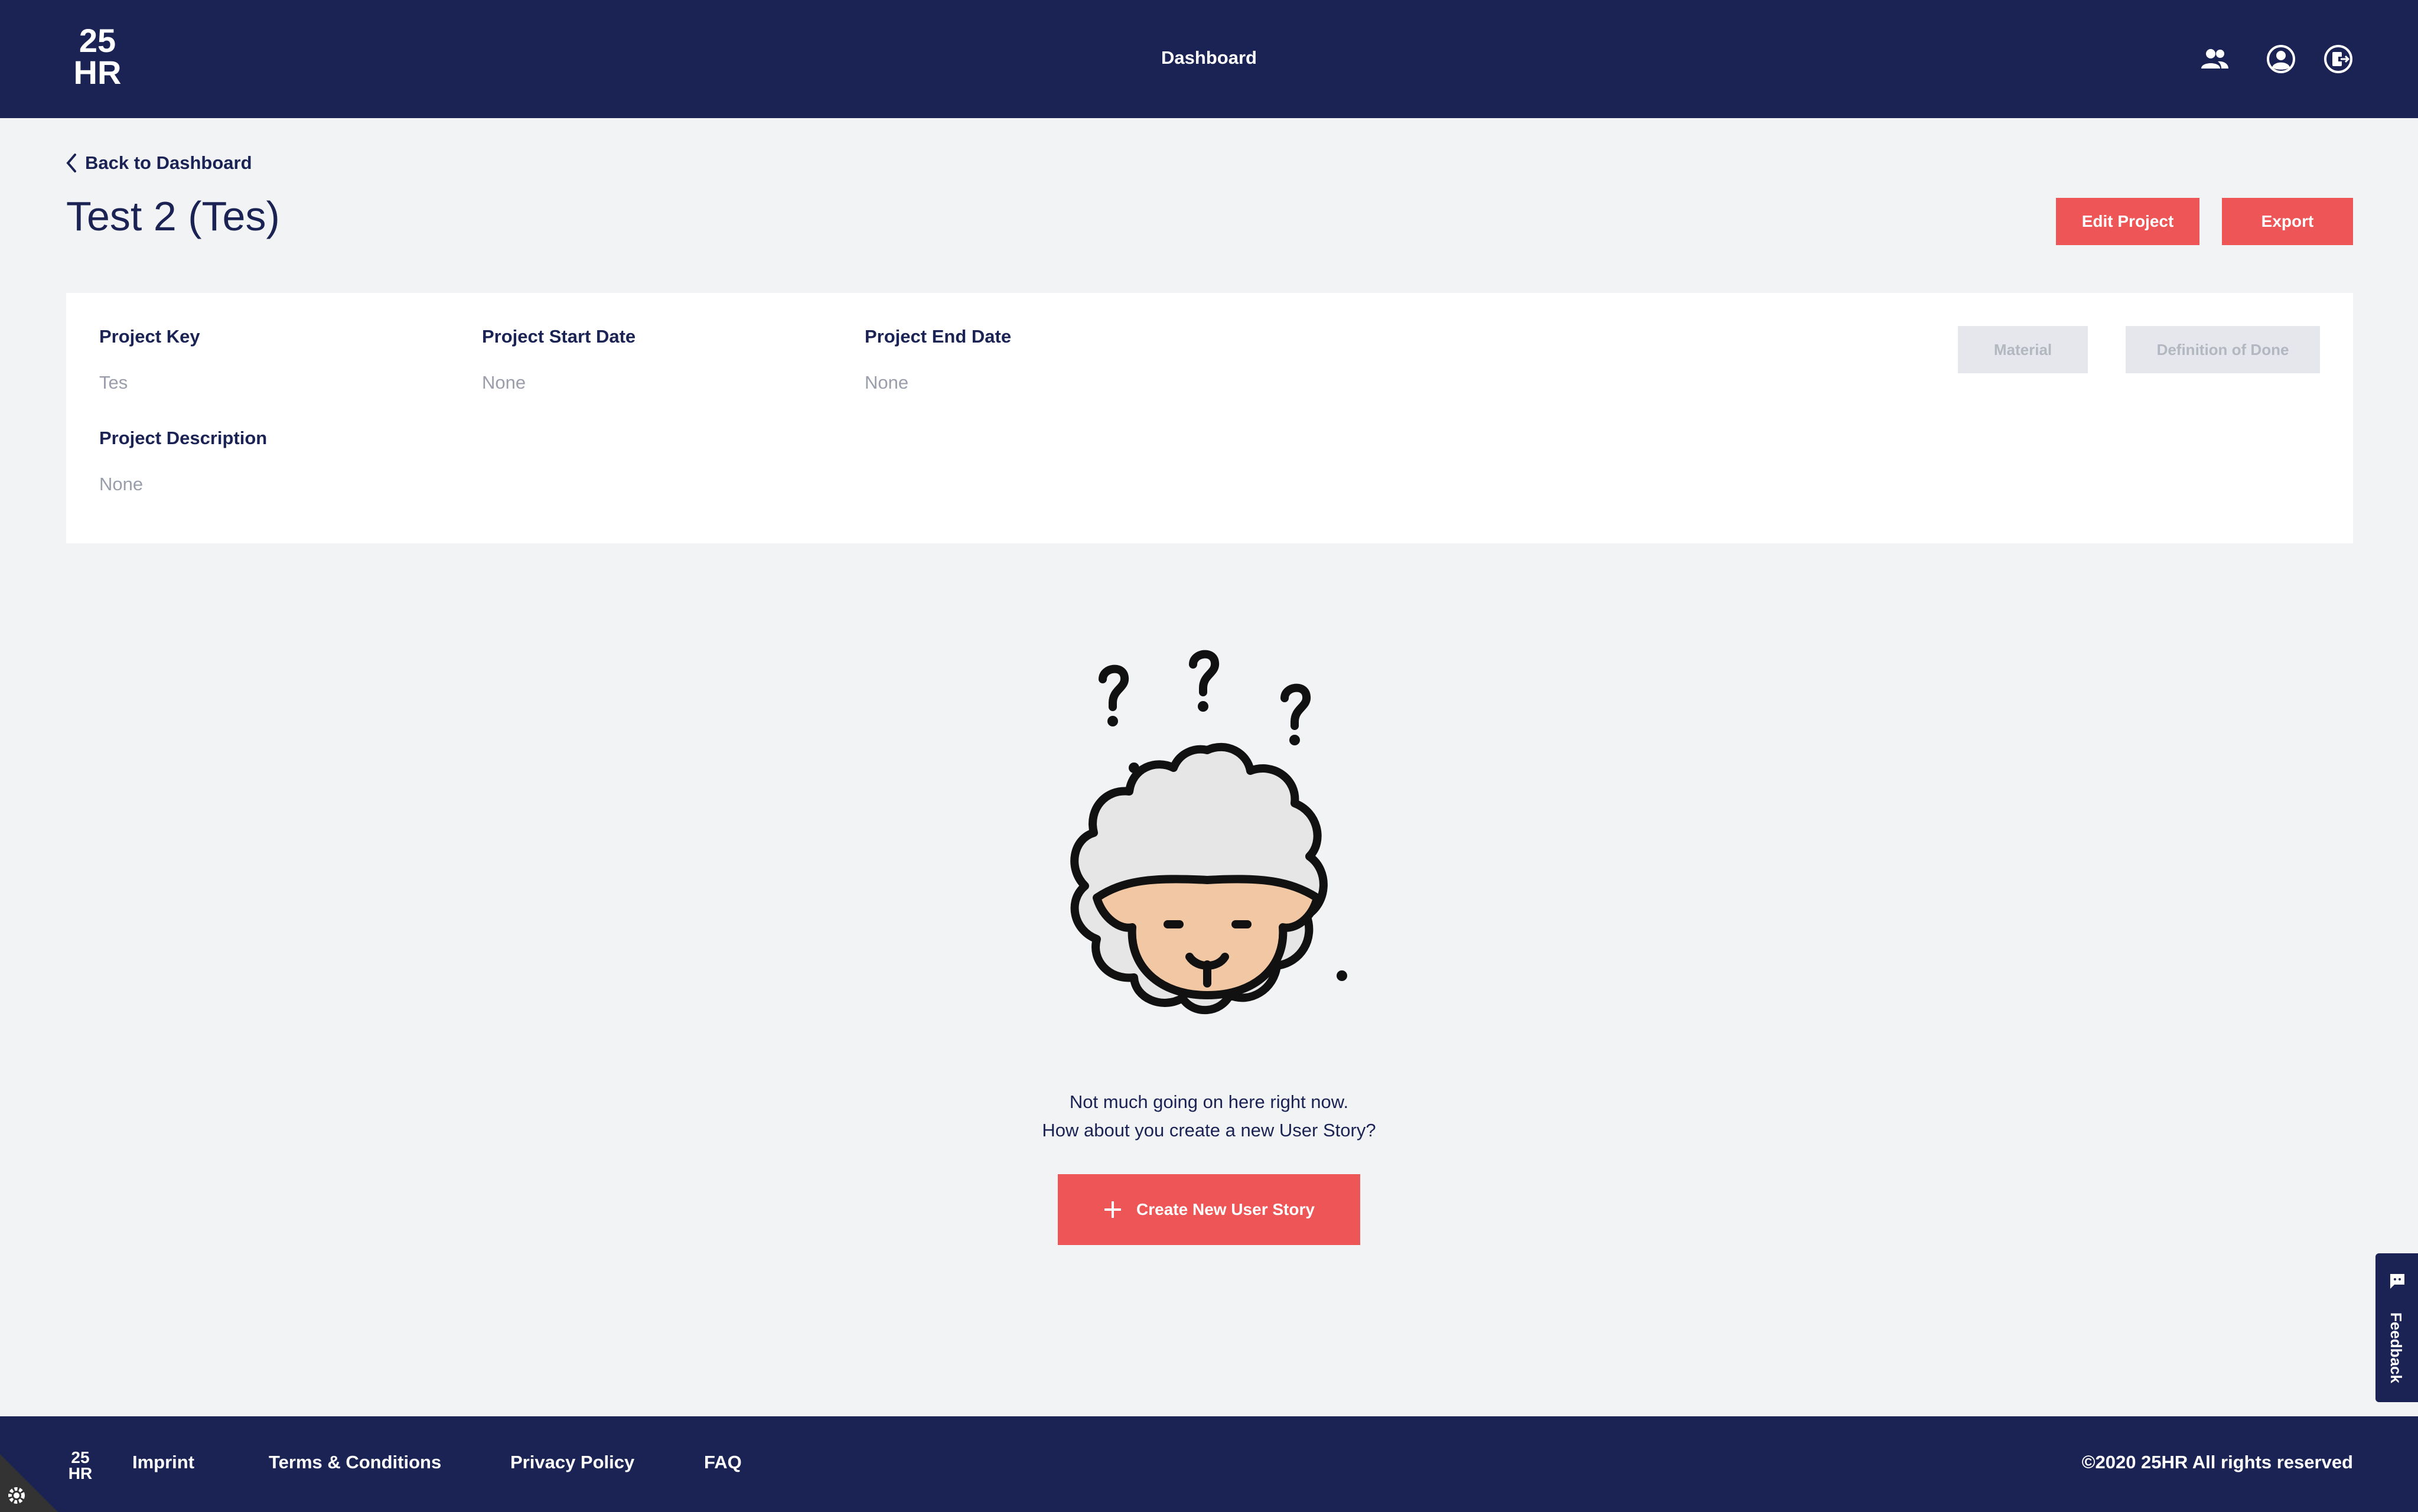  Describe the element at coordinates (183, 438) in the screenshot. I see `project-description-label: Project Description` at that location.